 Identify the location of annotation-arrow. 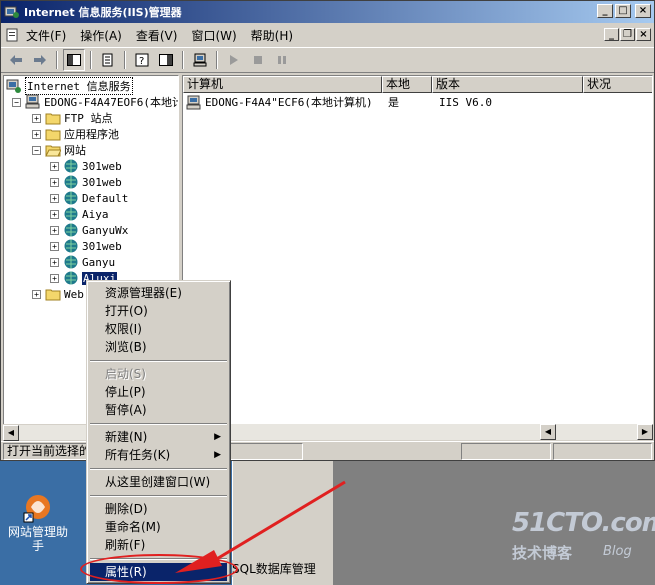
(260, 526).